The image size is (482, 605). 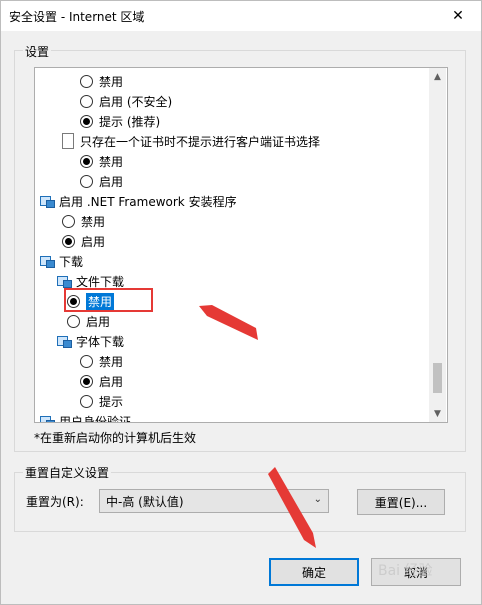 I want to click on watermark-logo: Bai 经验, so click(x=405, y=571).